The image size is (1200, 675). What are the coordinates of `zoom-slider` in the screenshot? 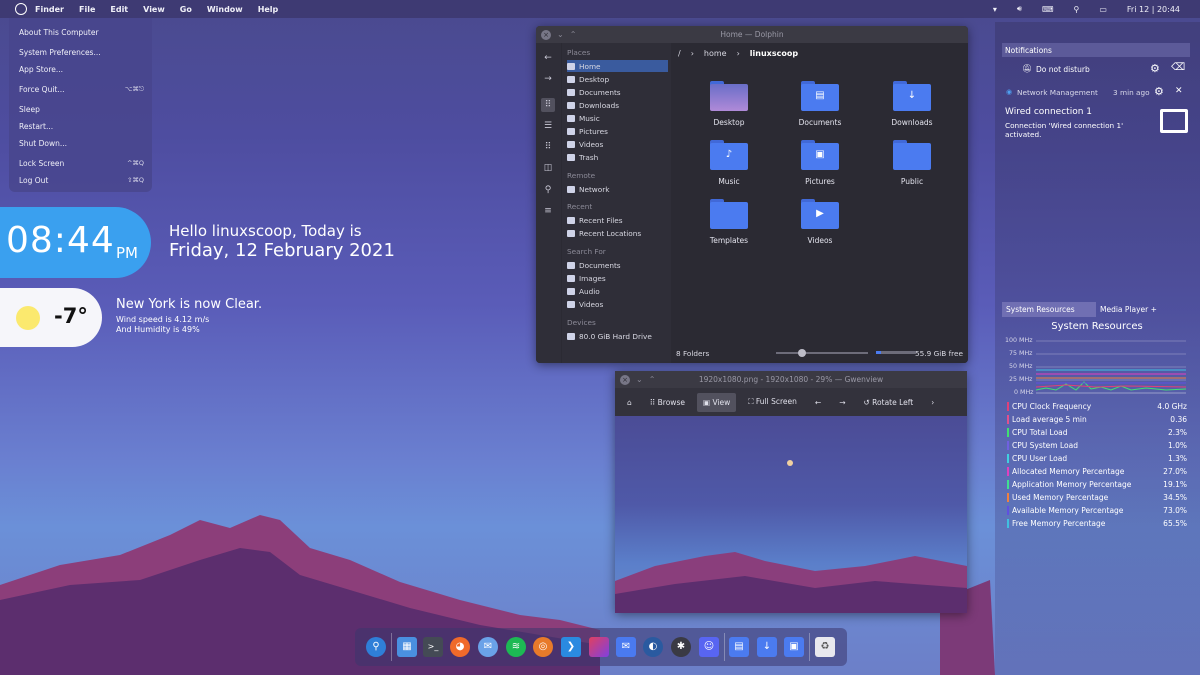 It's located at (822, 353).